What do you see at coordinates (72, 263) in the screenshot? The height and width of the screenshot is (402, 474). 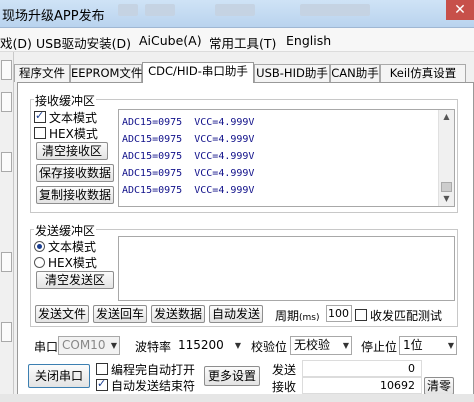 I see `send-hex-mode-label: HEX模式` at bounding box center [72, 263].